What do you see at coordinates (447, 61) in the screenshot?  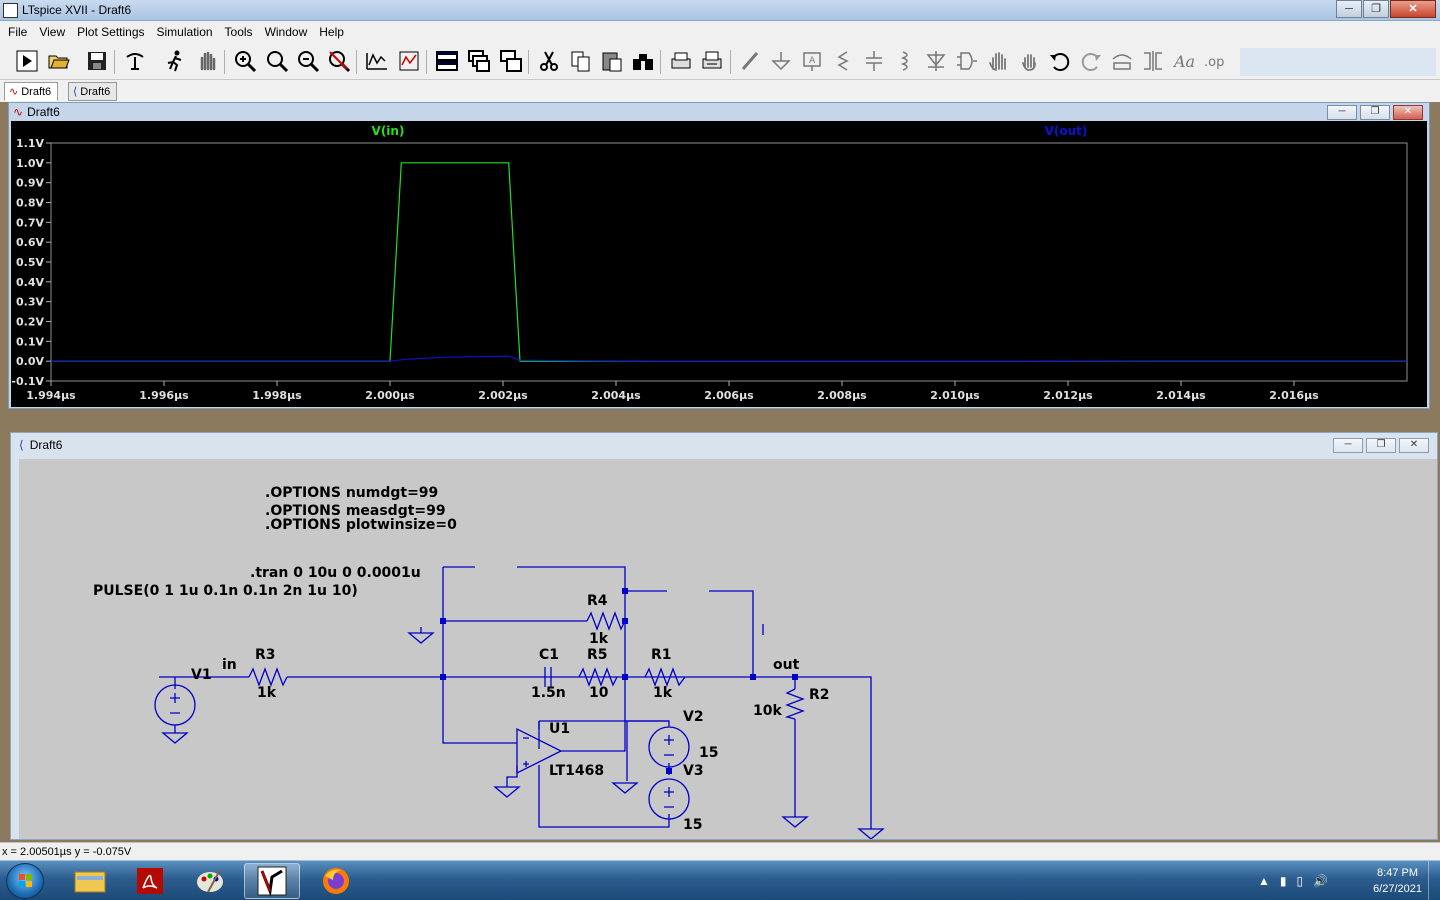 I see `tile-horizontal-icon` at bounding box center [447, 61].